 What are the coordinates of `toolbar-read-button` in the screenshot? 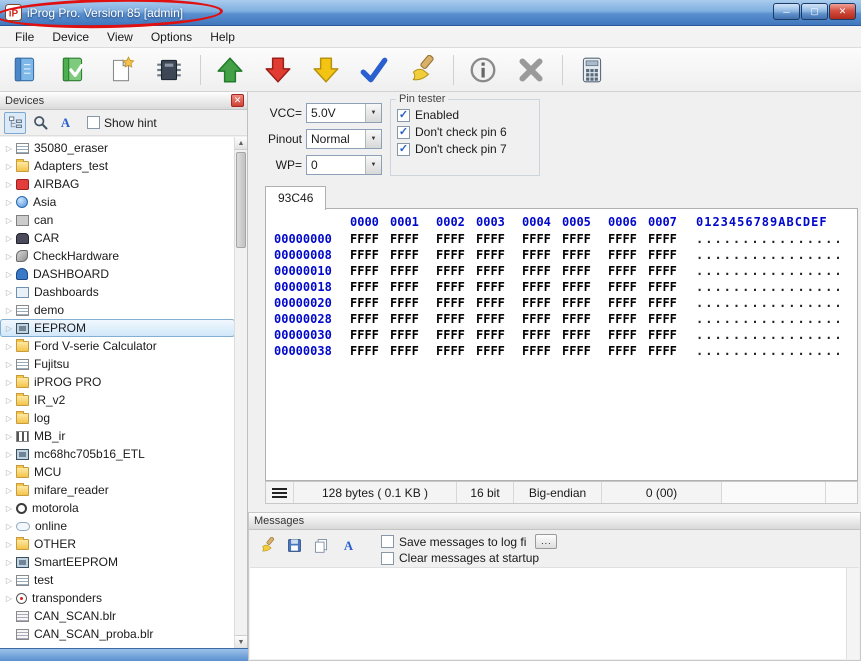 It's located at (230, 70).